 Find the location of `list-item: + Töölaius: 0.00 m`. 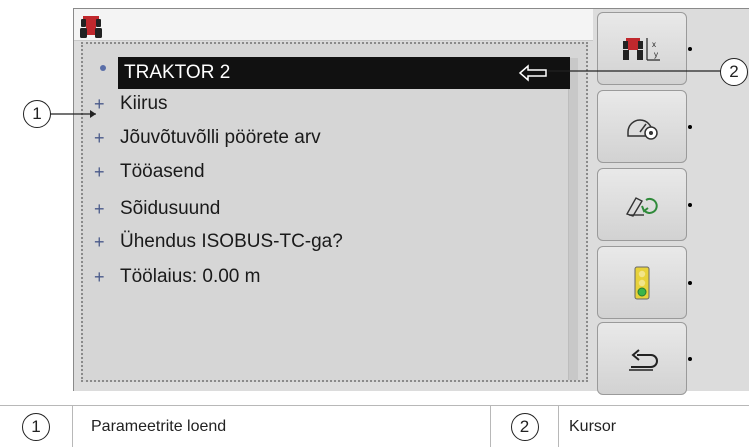

list-item: + Töölaius: 0.00 m is located at coordinates (332, 277).